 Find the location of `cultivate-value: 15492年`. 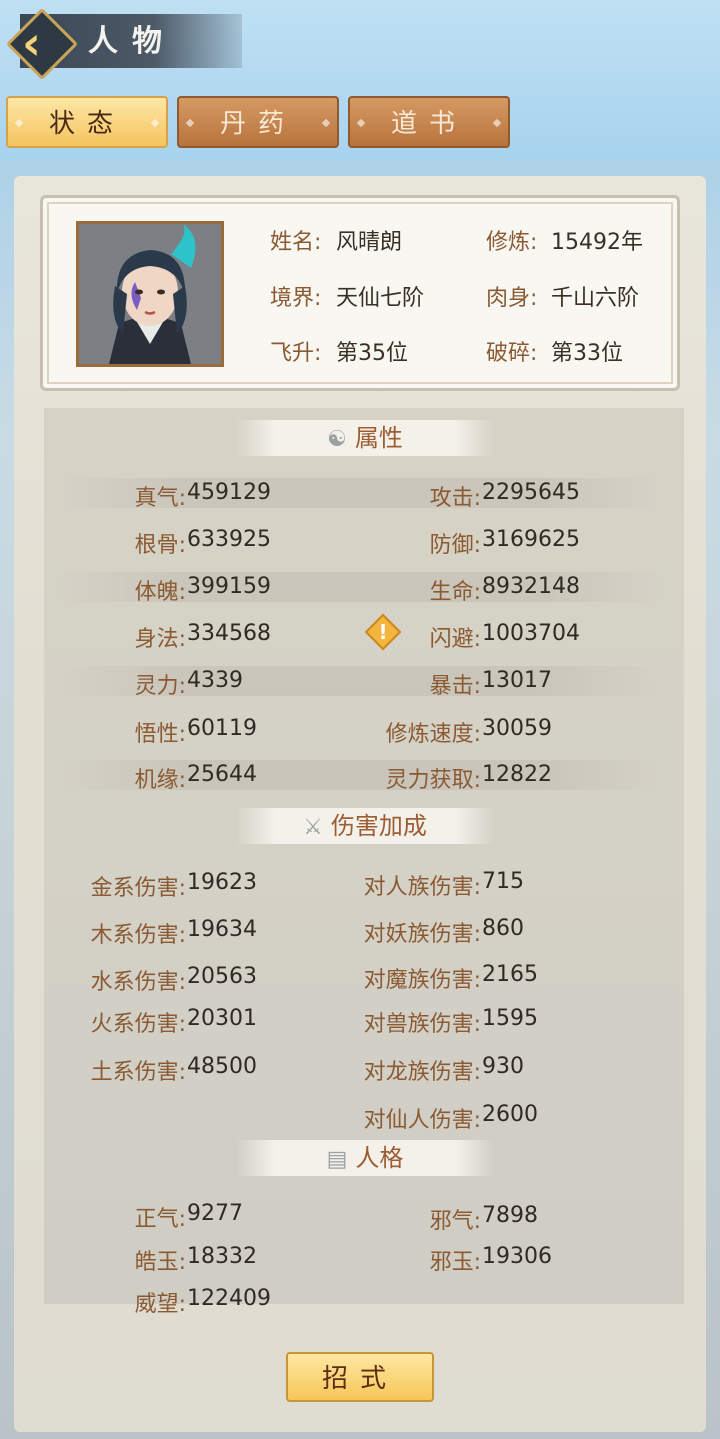

cultivate-value: 15492年 is located at coordinates (597, 242).